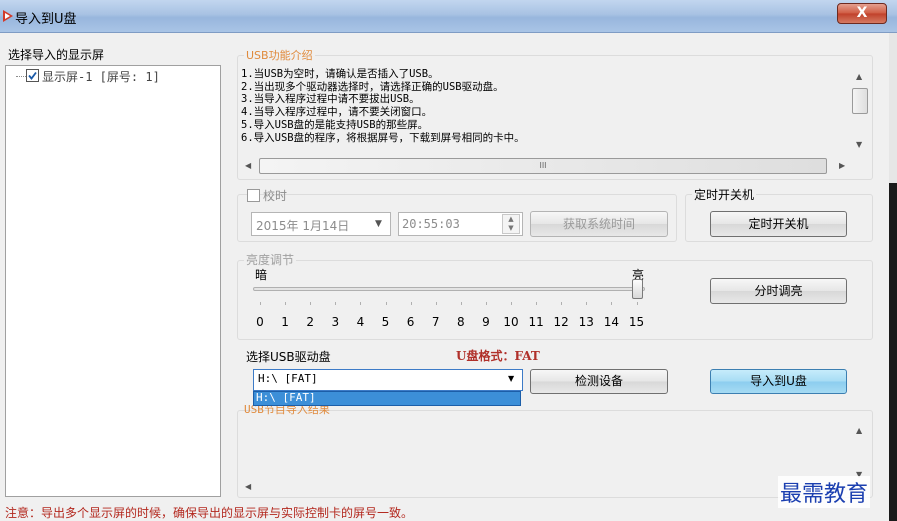  I want to click on brightness-scale-label: 9, so click(486, 322).